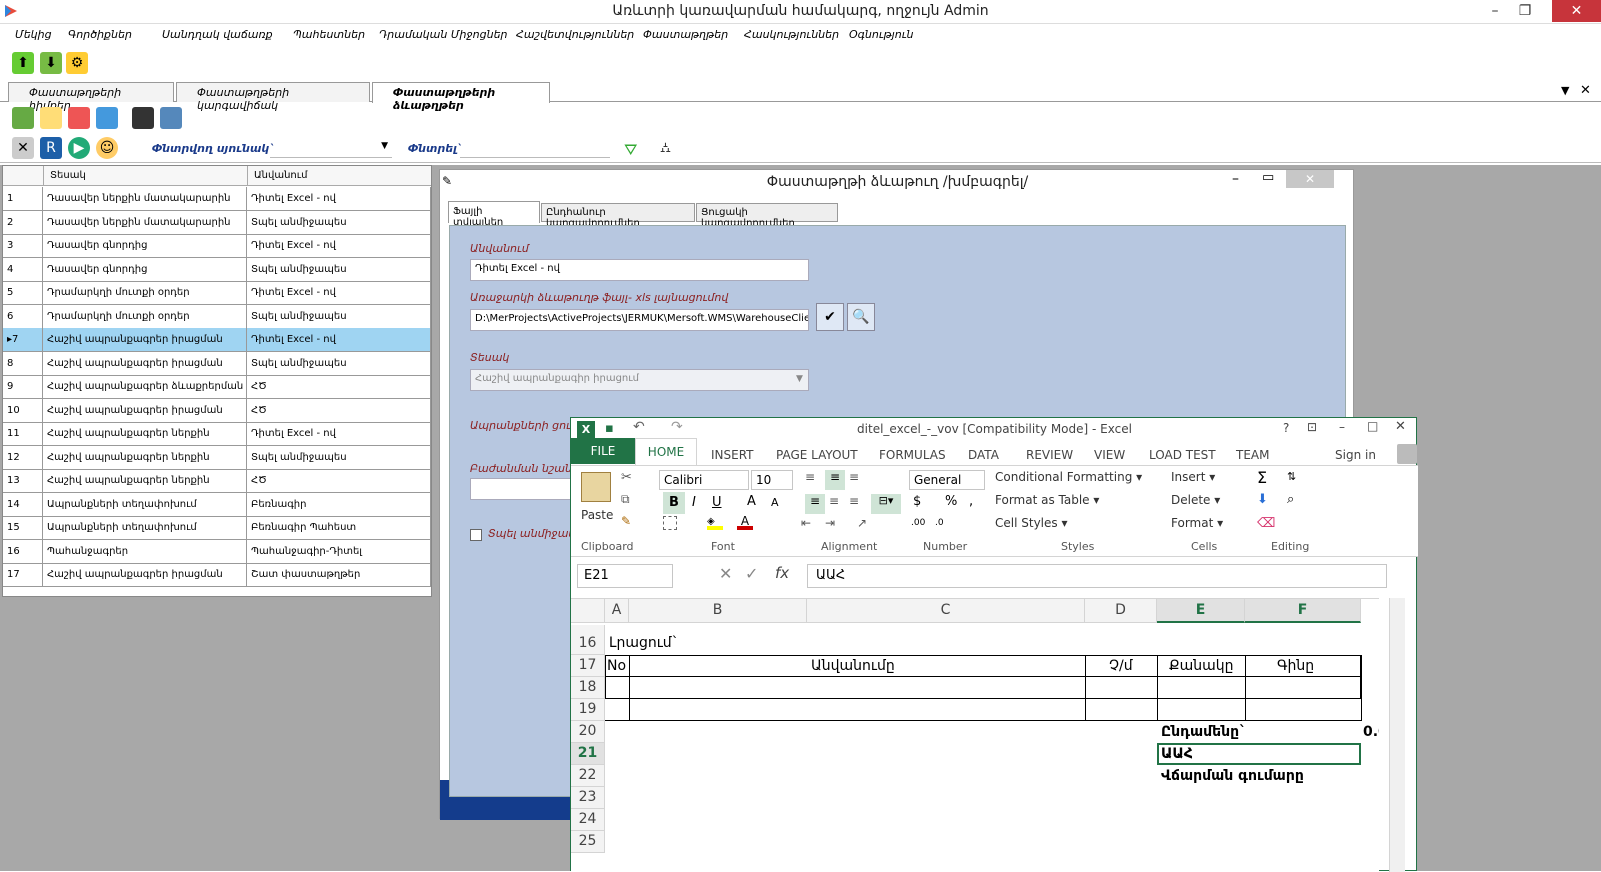 The width and height of the screenshot is (1601, 872). I want to click on table-row: 8 Հաշիվ ապրանքագրեր իրացման Տպել անմիջապես, so click(217, 363).